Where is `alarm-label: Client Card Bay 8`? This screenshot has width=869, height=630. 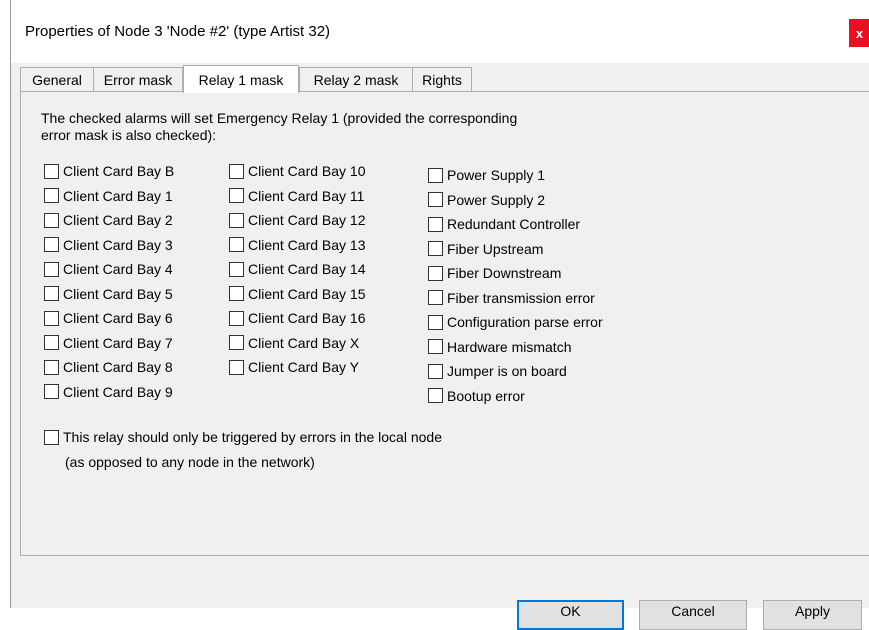
alarm-label: Client Card Bay 8 is located at coordinates (118, 367).